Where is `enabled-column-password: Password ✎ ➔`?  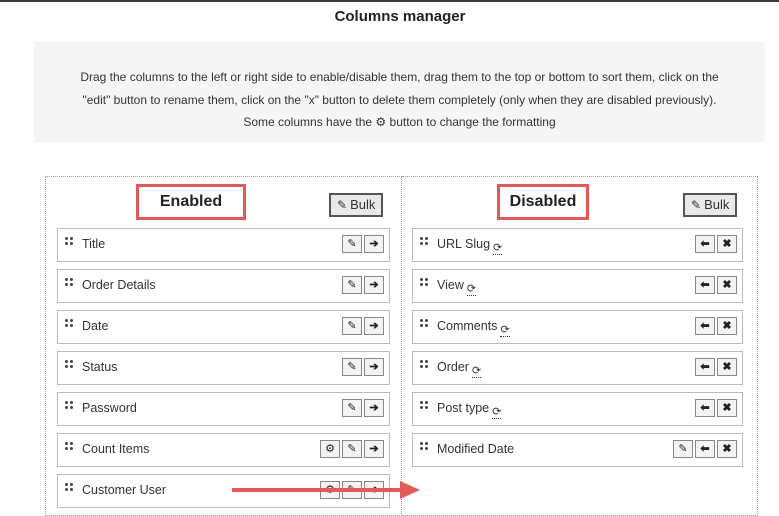 enabled-column-password: Password ✎ ➔ is located at coordinates (223, 409).